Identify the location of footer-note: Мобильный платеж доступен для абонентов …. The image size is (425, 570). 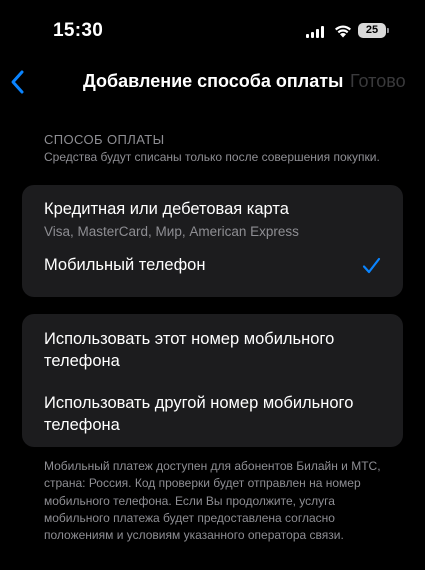
(212, 501).